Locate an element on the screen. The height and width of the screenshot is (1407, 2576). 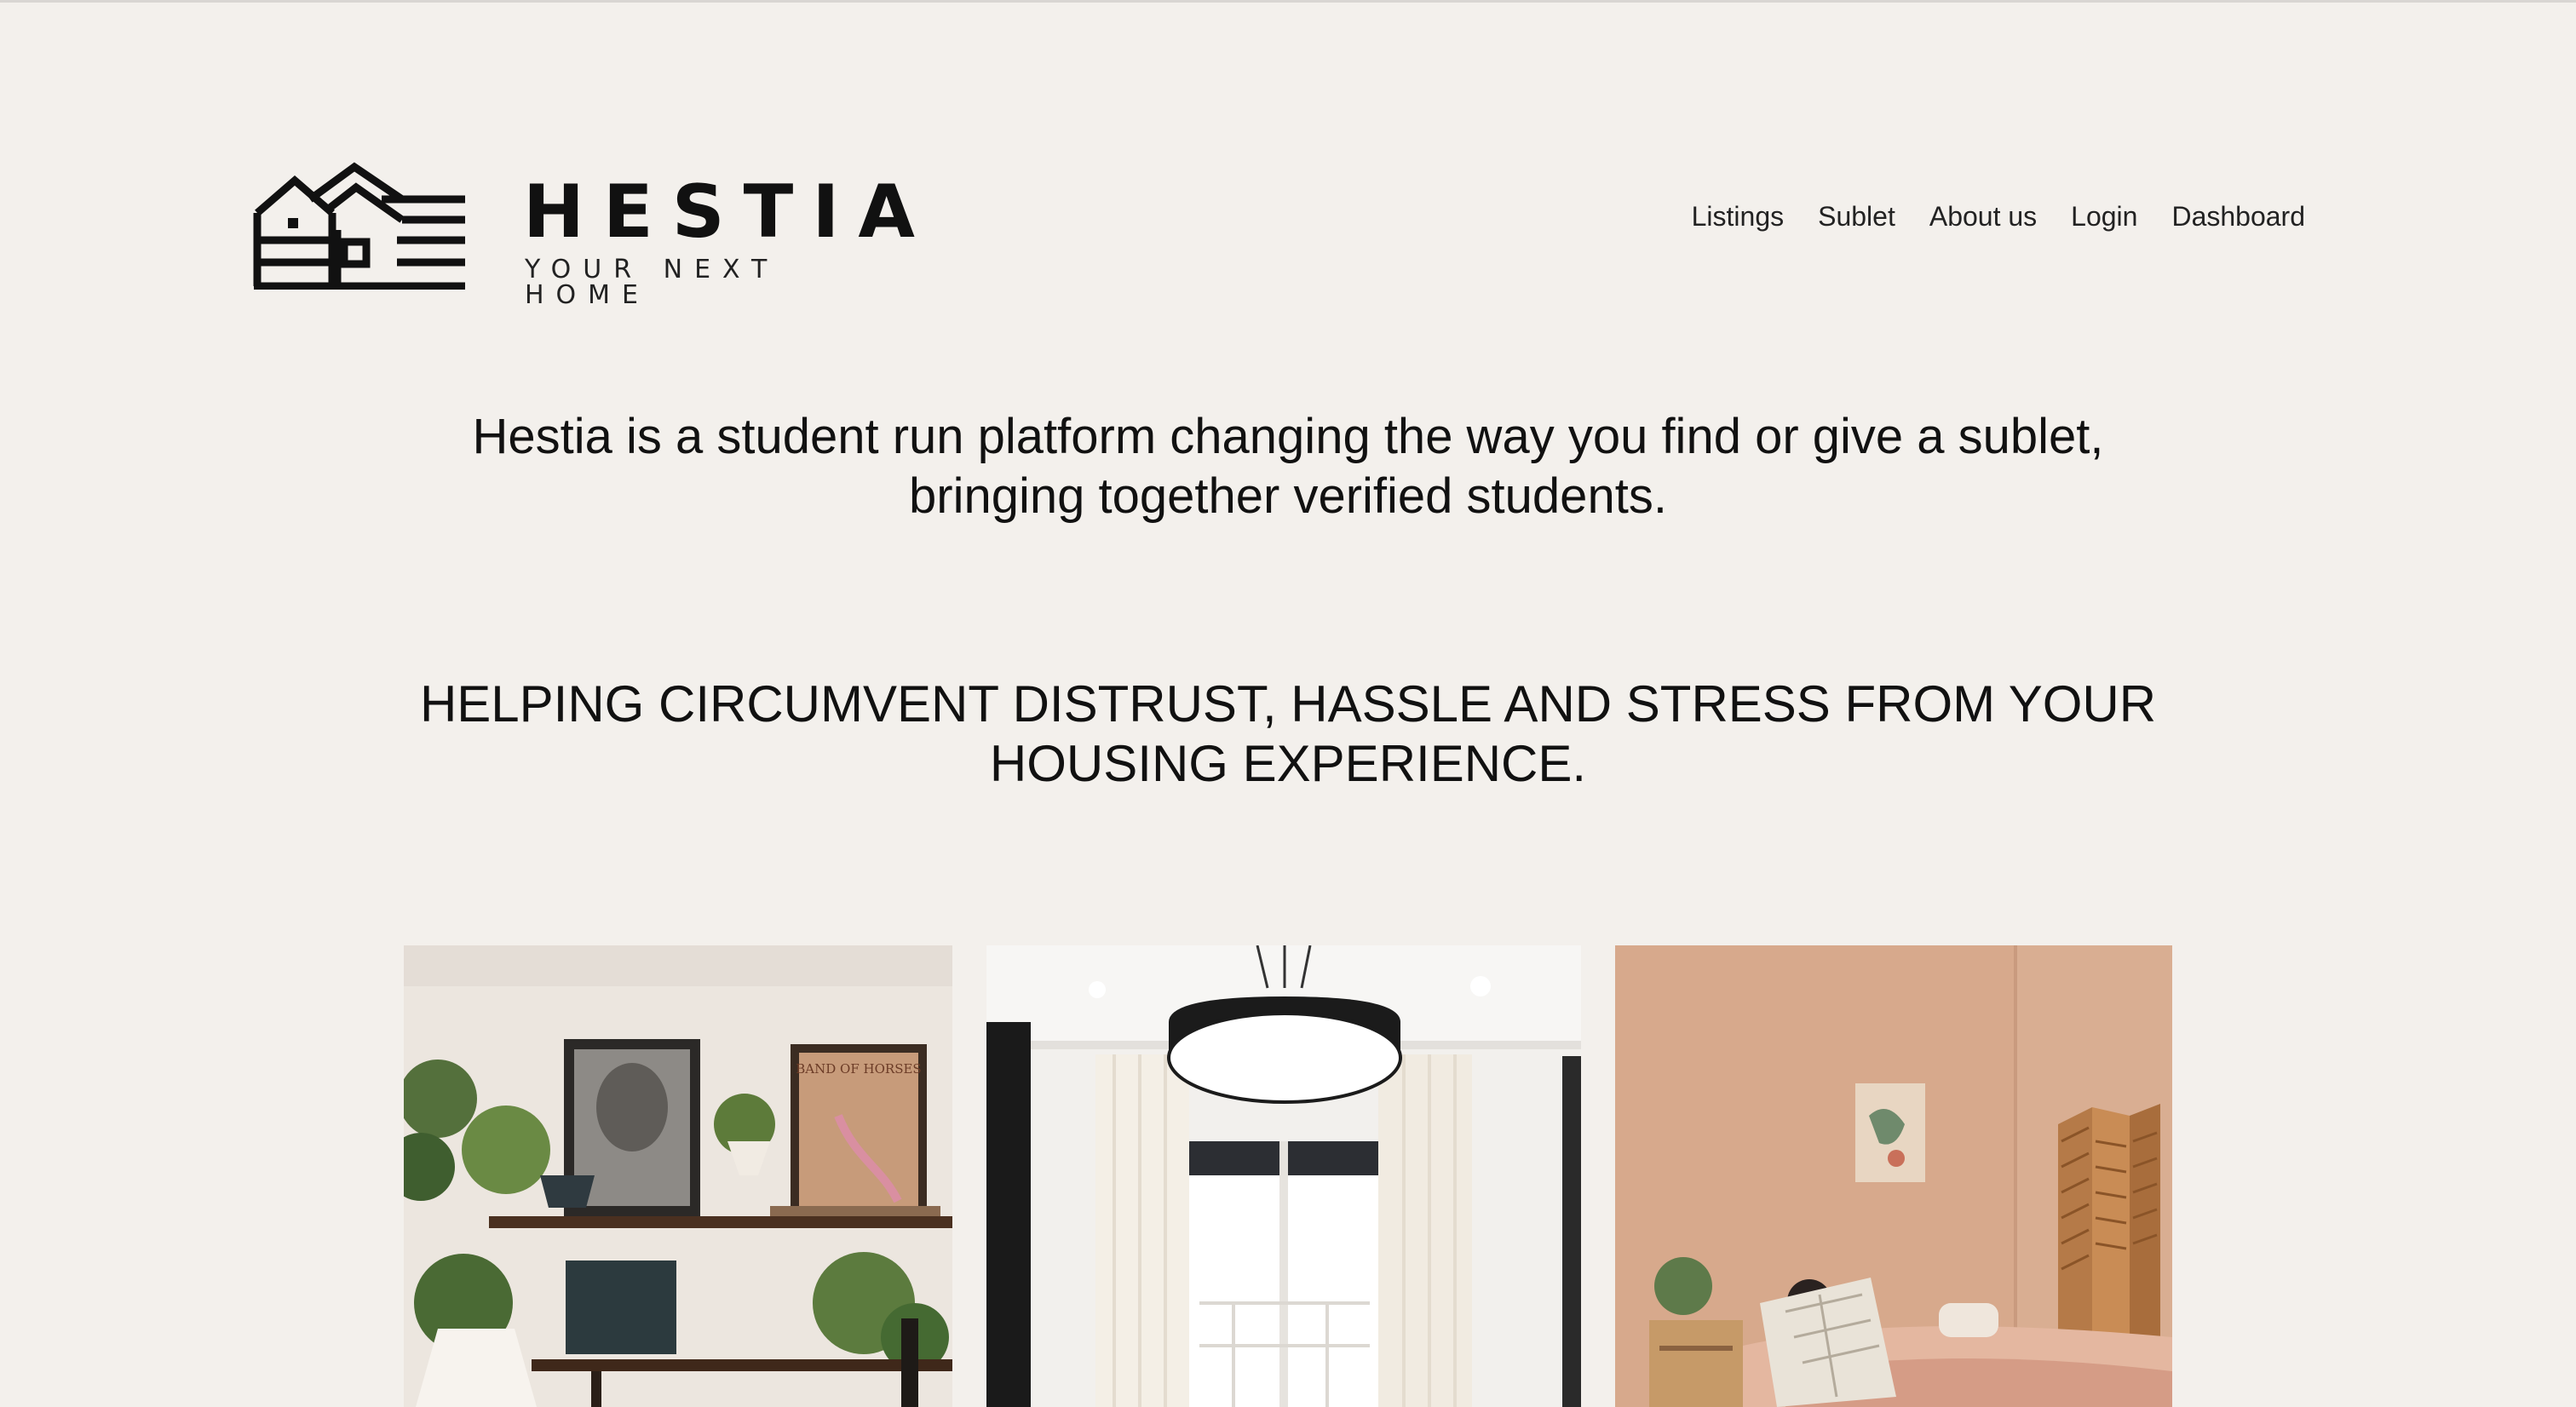
brand-name: HESTIA is located at coordinates (729, 212).